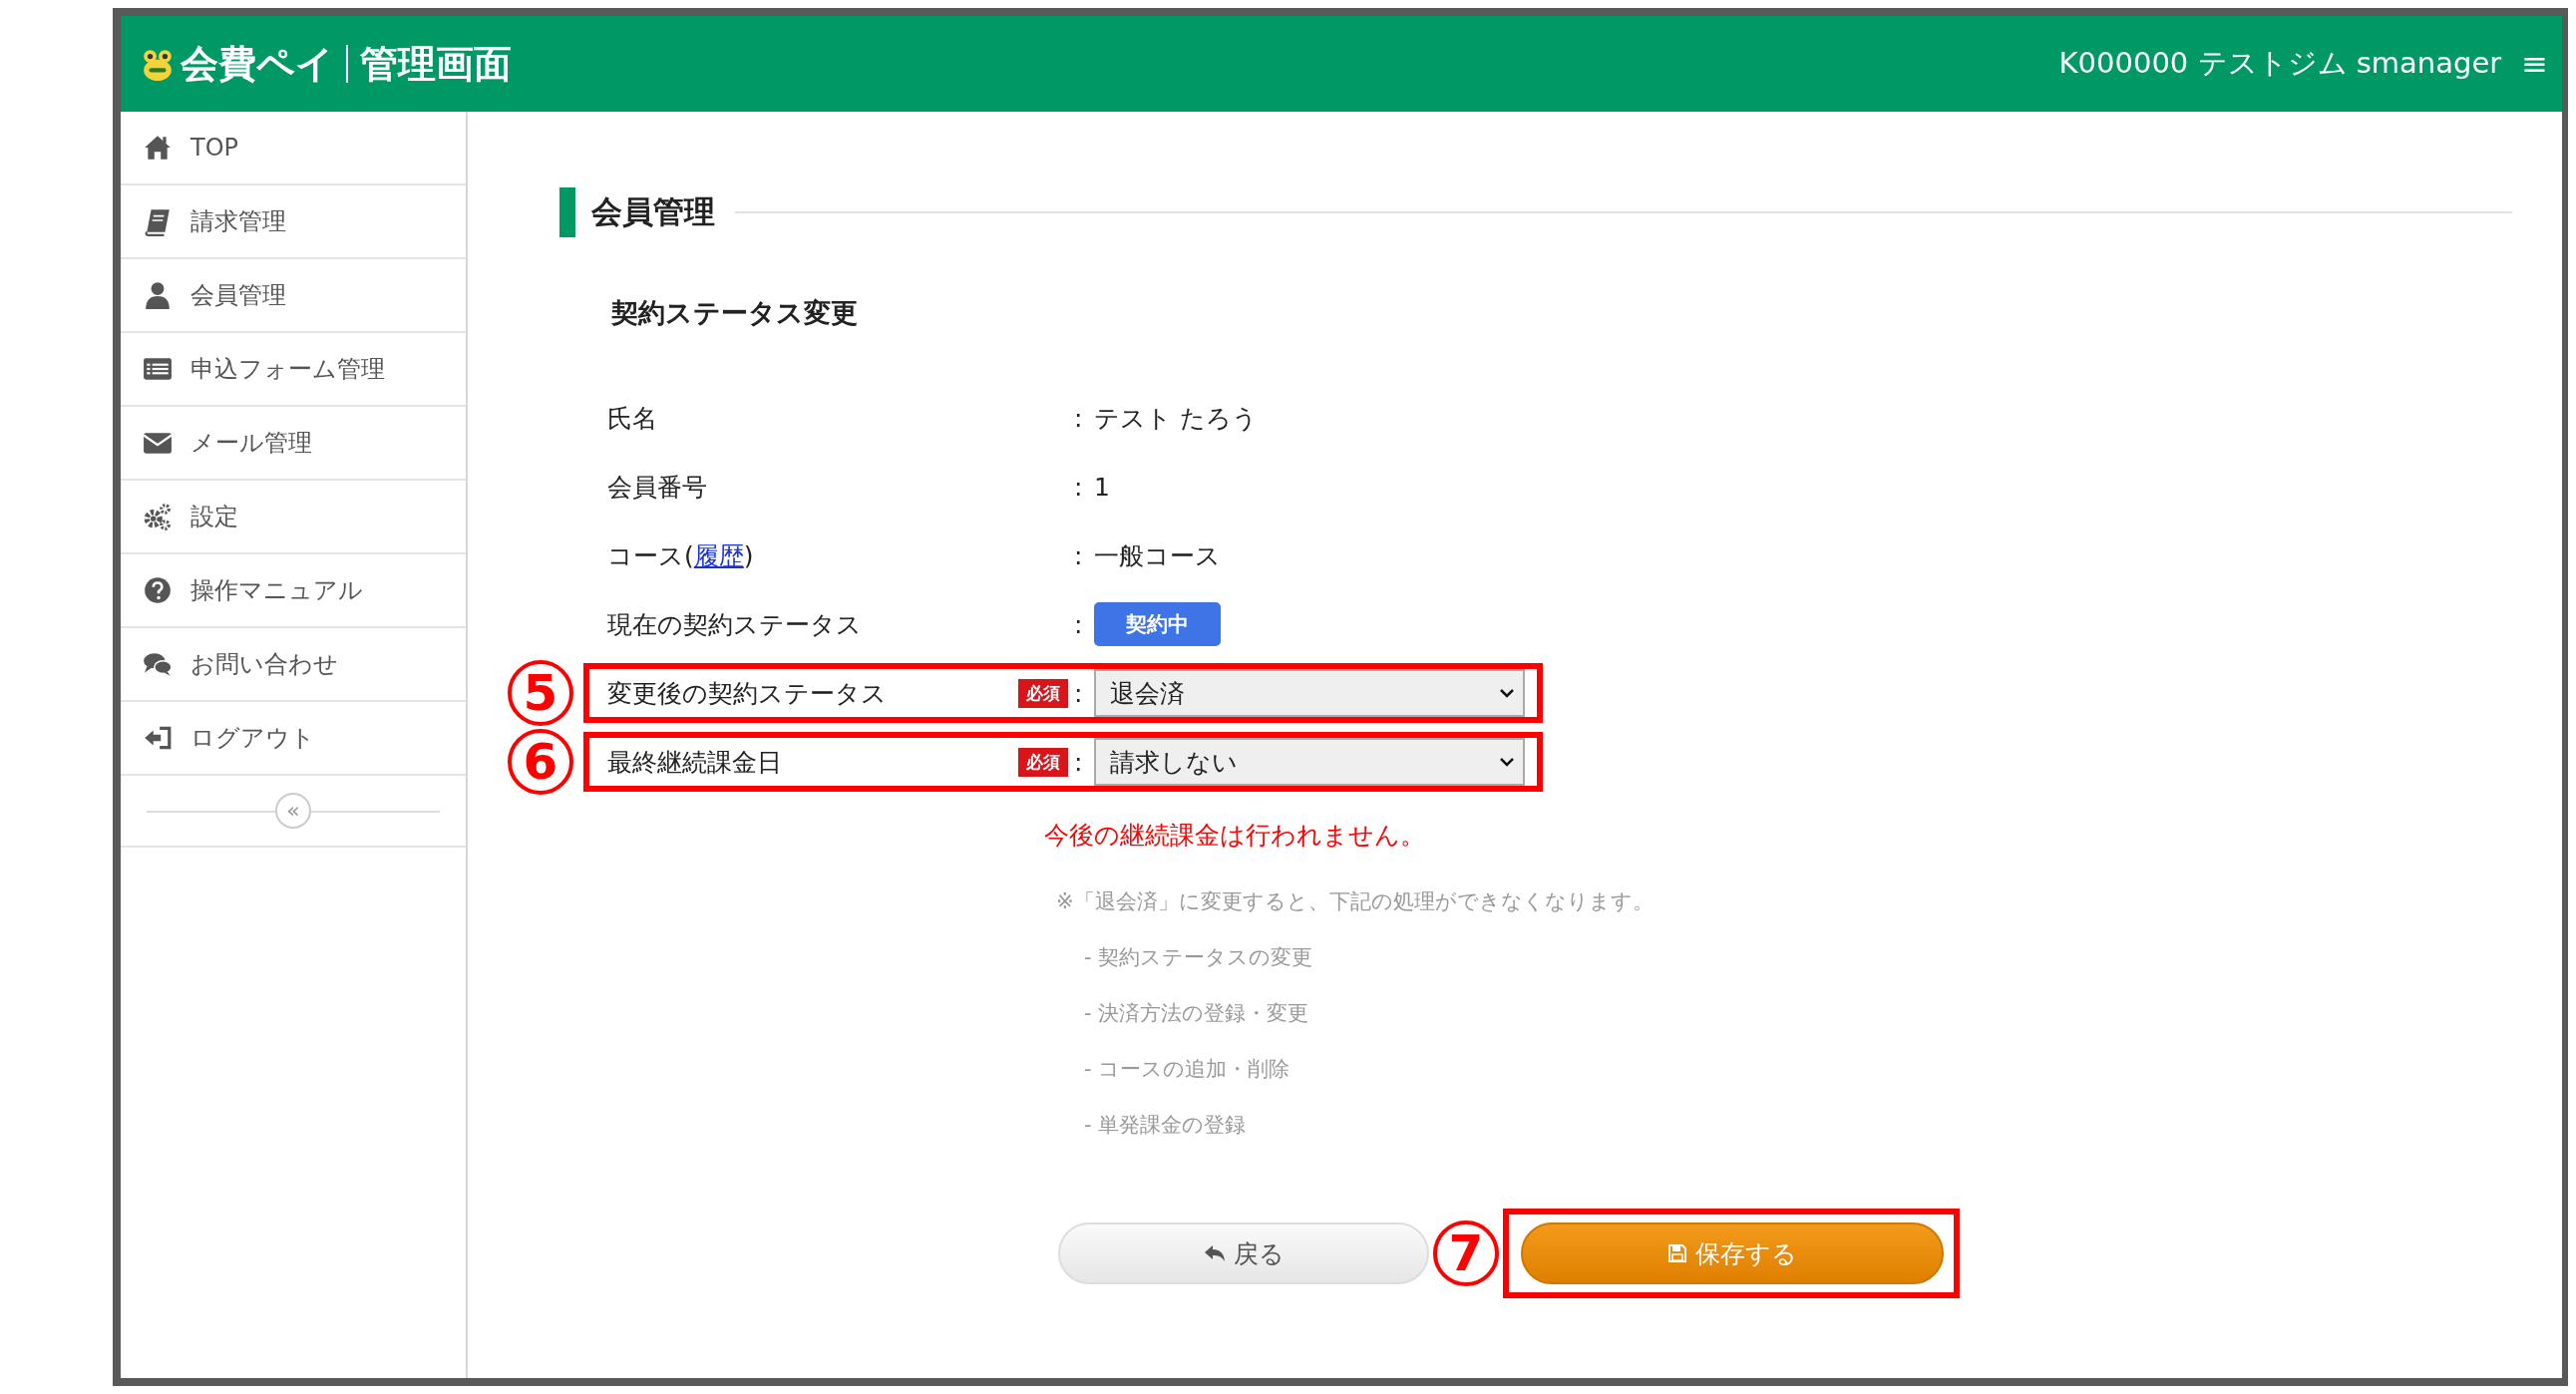 The width and height of the screenshot is (2576, 1394). I want to click on dropdown: 退会済, so click(1309, 693).